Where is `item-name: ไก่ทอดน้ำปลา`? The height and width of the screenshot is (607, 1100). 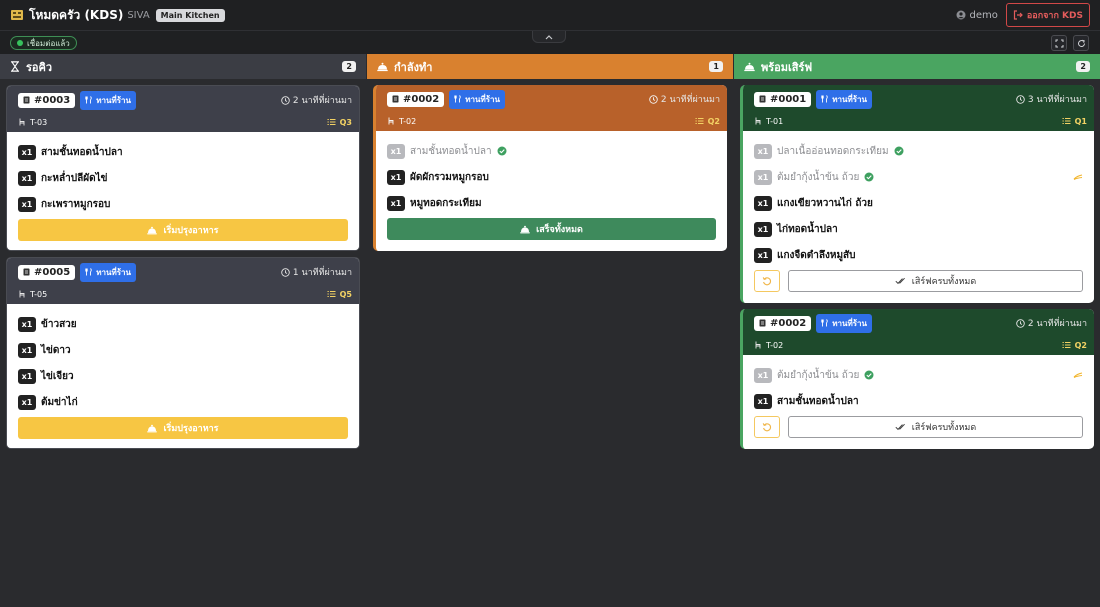
item-name: ไก่ทอดน้ำปลา is located at coordinates (807, 229).